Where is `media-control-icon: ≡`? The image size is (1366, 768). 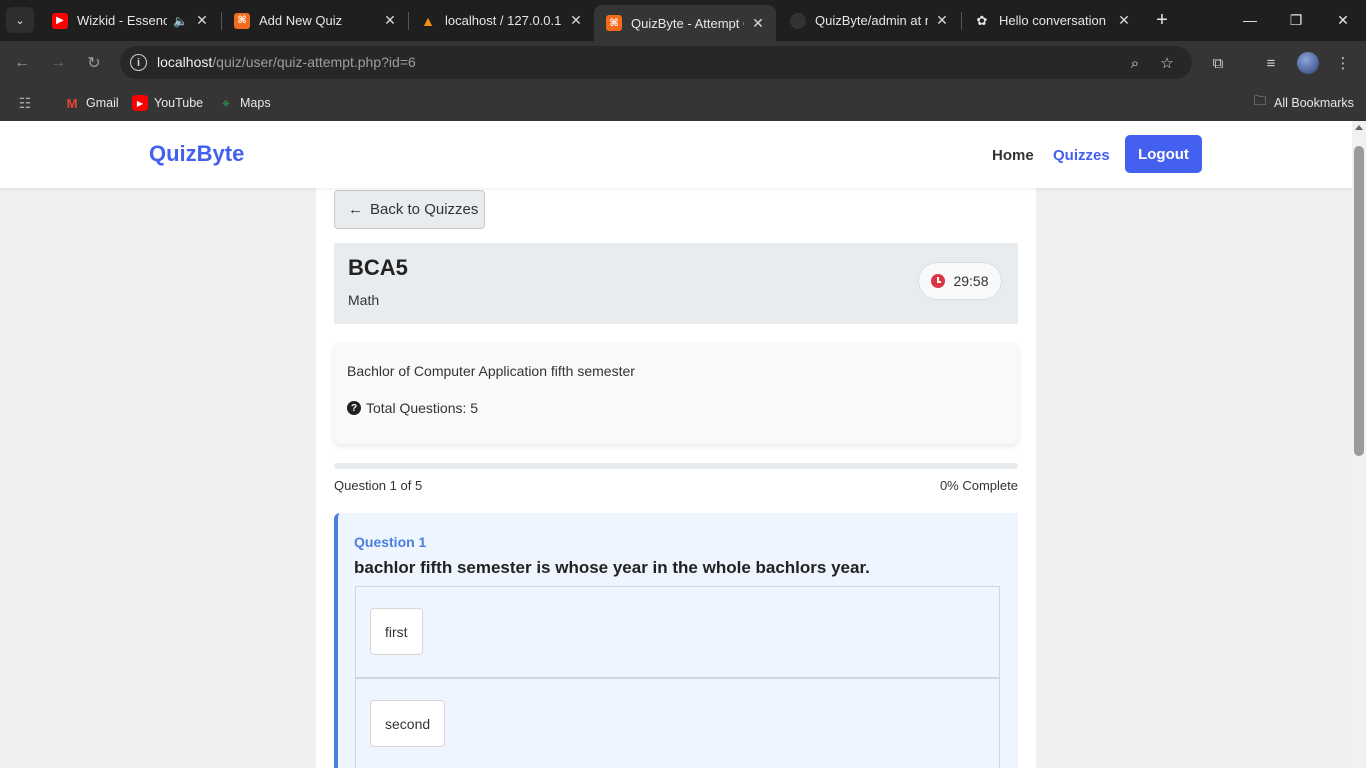
media-control-icon: ≡ is located at coordinates (1271, 63).